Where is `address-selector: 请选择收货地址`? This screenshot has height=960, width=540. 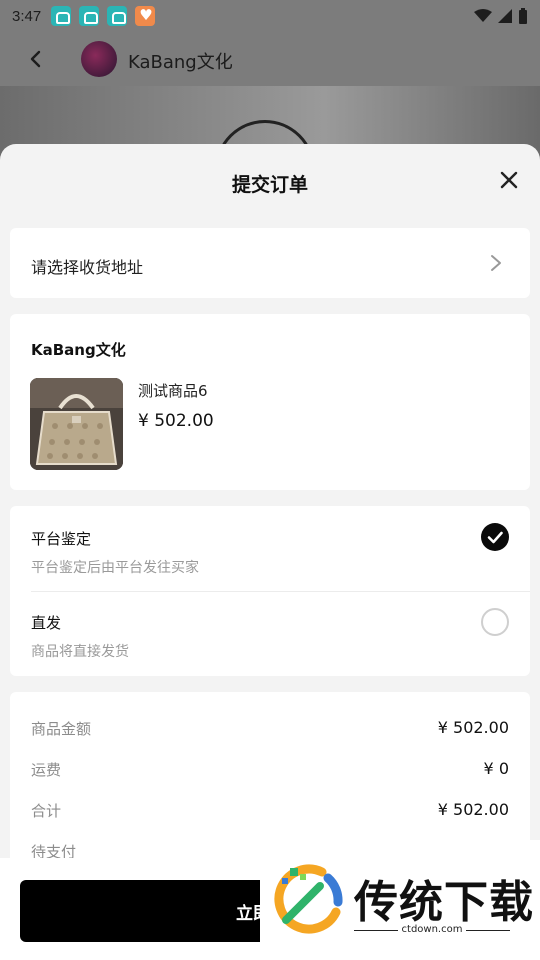
address-selector: 请选择收货地址 is located at coordinates (270, 263).